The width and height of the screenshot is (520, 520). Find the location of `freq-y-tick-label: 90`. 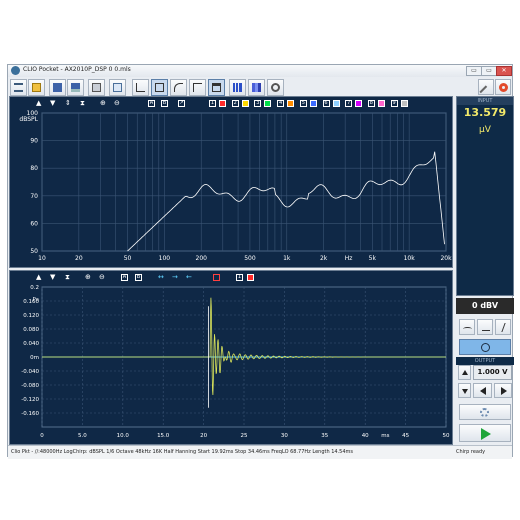

freq-y-tick-label: 90 is located at coordinates (34, 141).